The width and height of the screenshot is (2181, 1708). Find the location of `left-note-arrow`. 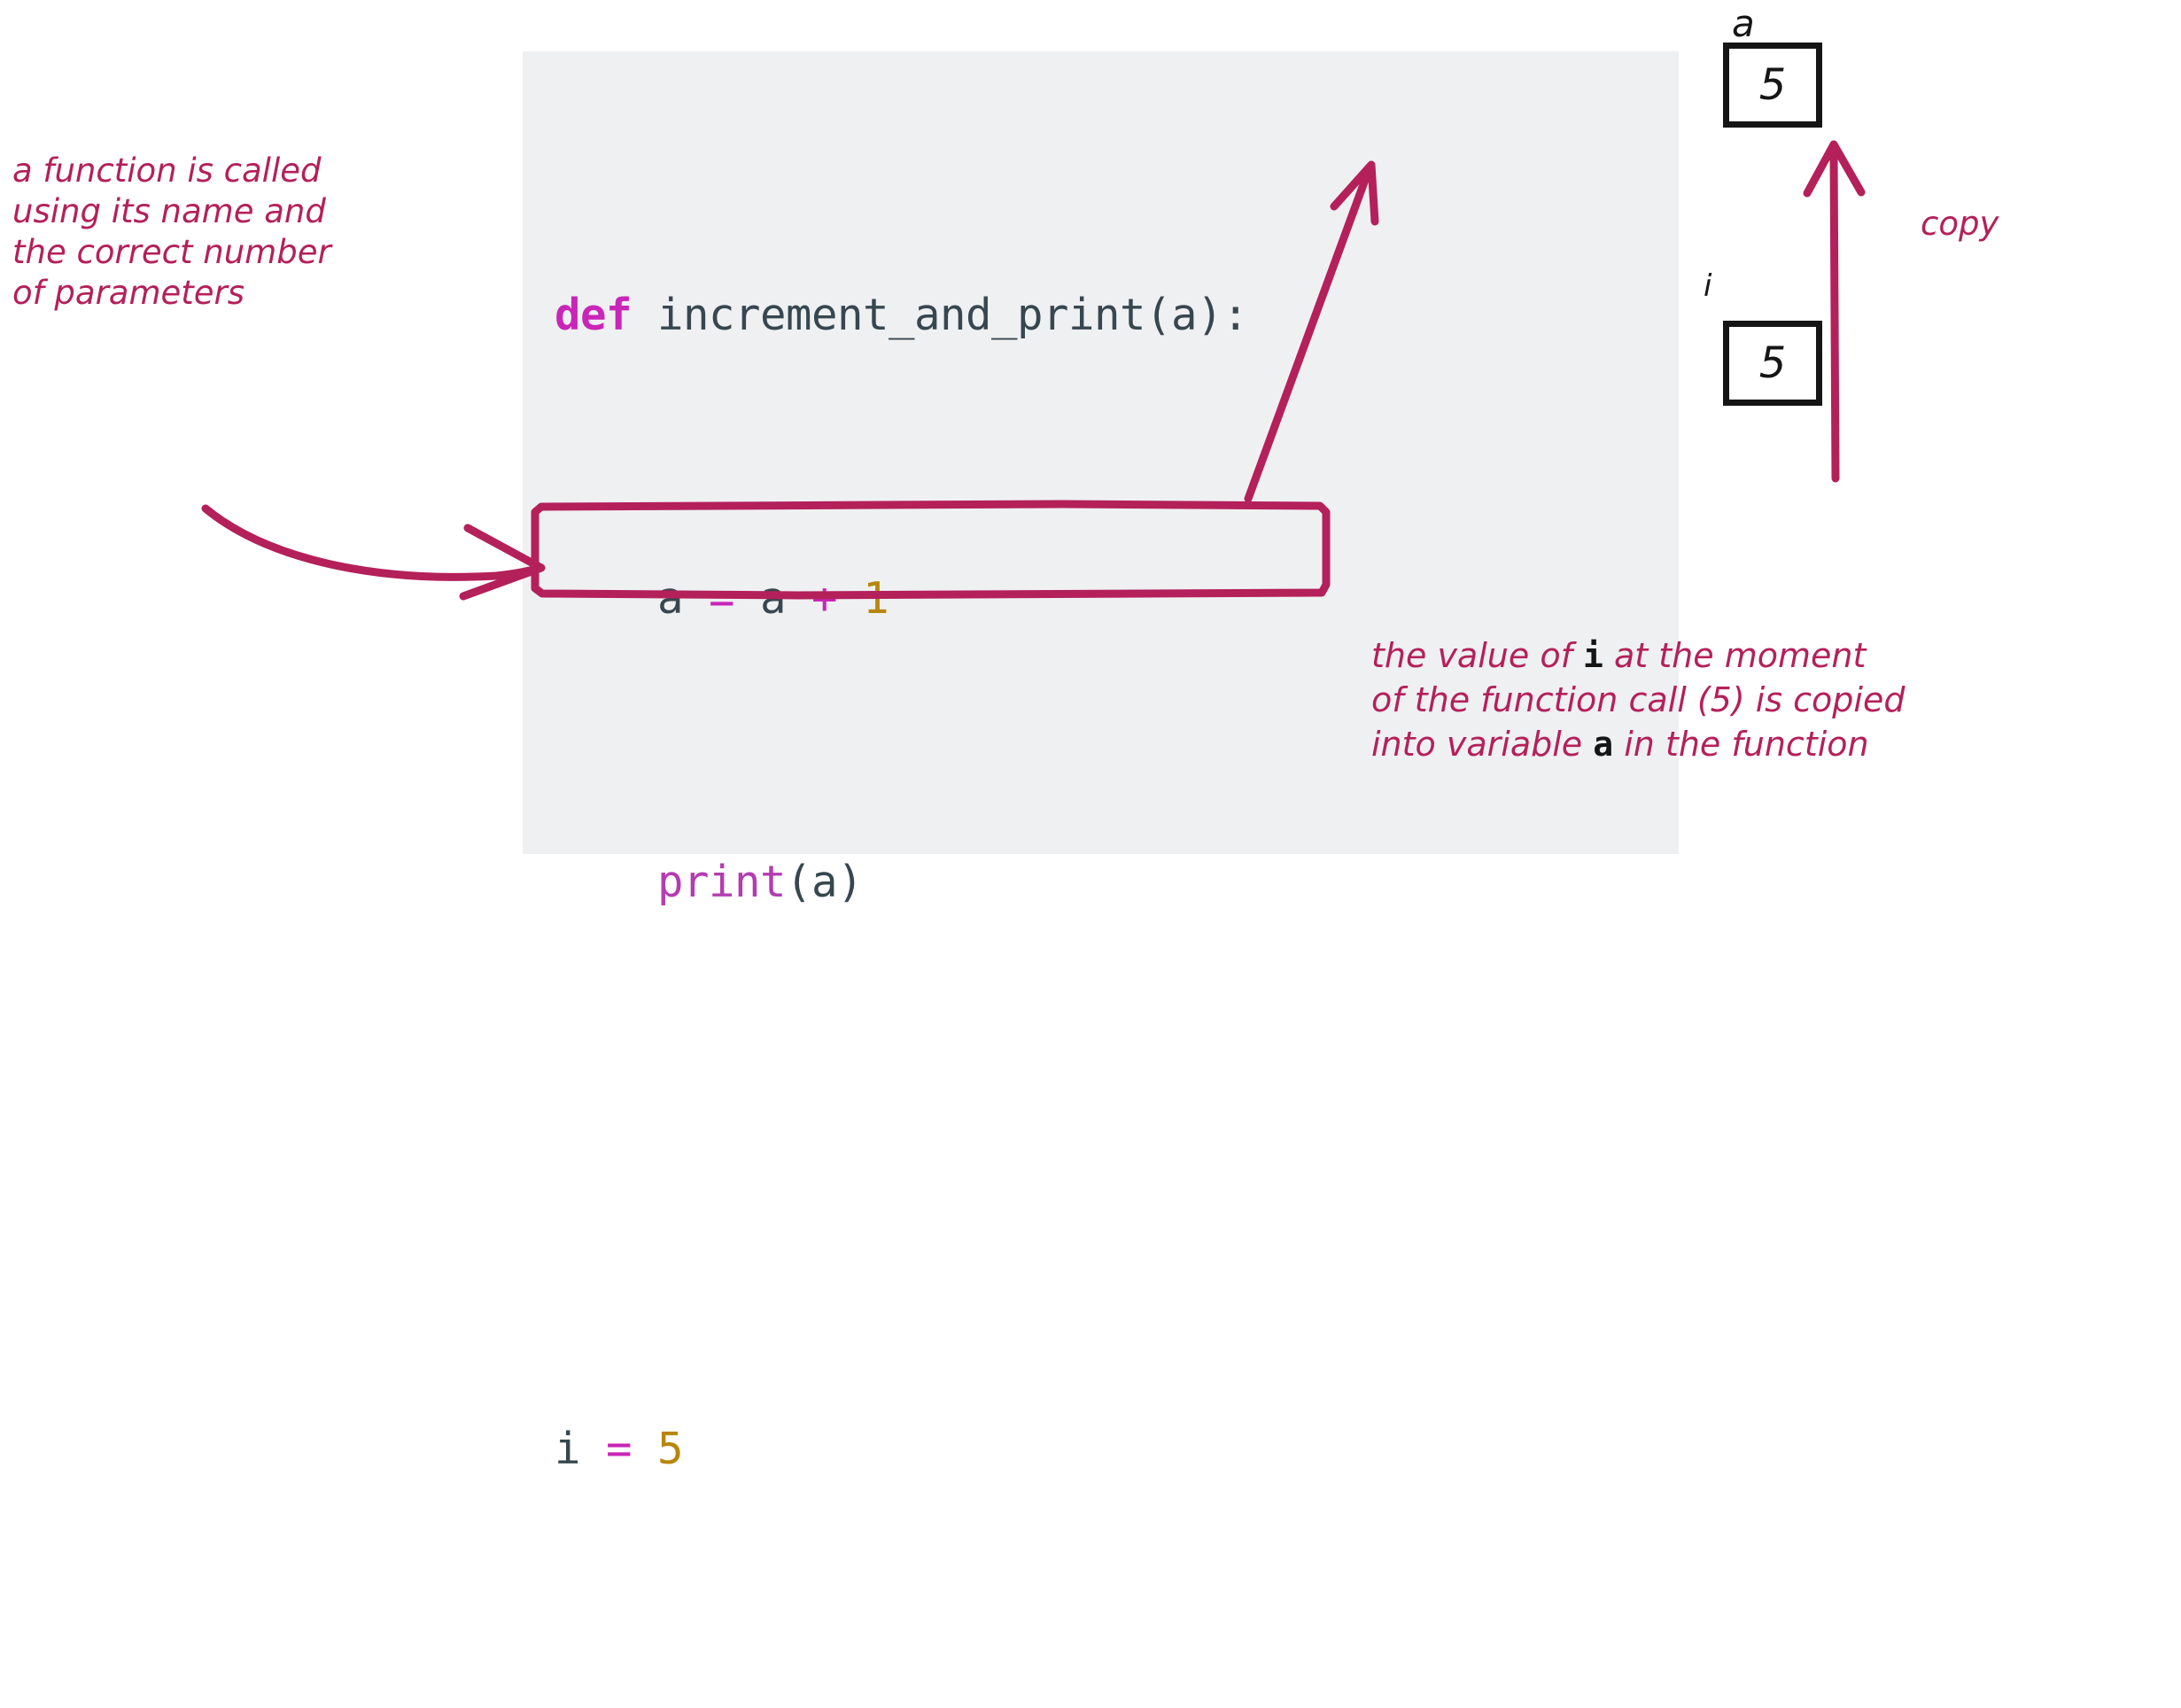

left-note-arrow is located at coordinates (373, 552).